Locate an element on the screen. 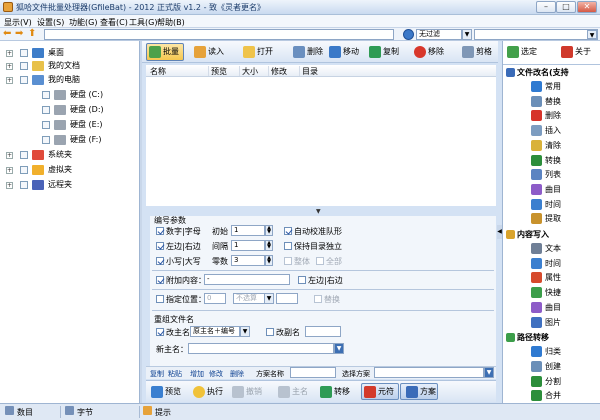 The image size is (600, 420). format-edit-link: 修改 is located at coordinates (216, 374).